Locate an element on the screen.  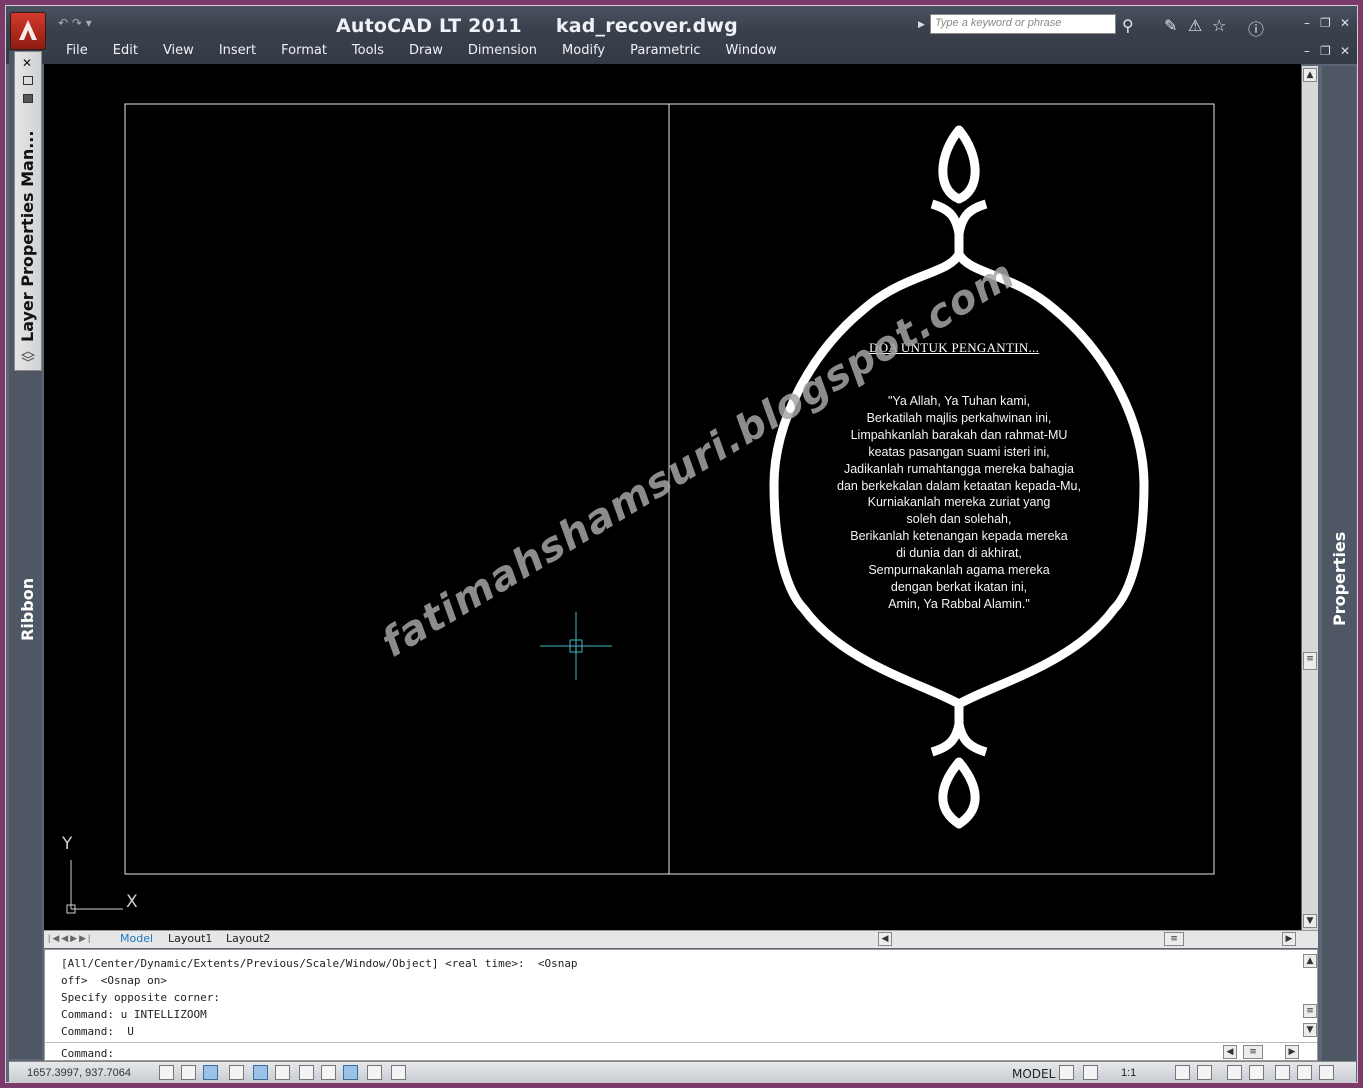
grid-display-icon is located at coordinates (188, 1072).